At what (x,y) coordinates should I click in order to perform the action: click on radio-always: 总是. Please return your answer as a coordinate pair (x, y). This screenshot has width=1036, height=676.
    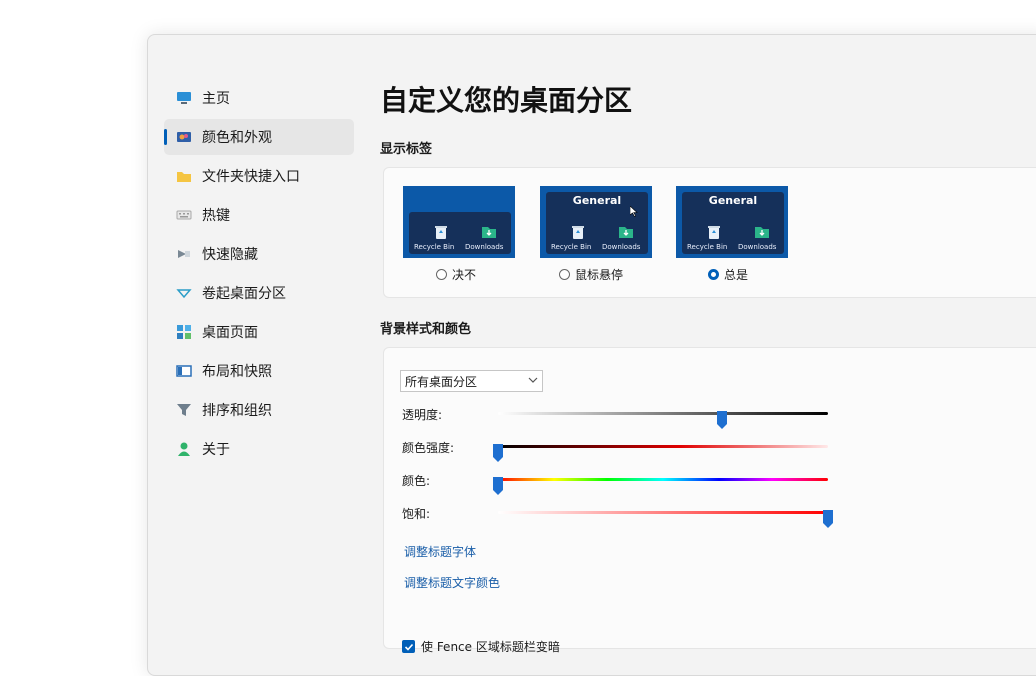
    Looking at the image, I should click on (728, 274).